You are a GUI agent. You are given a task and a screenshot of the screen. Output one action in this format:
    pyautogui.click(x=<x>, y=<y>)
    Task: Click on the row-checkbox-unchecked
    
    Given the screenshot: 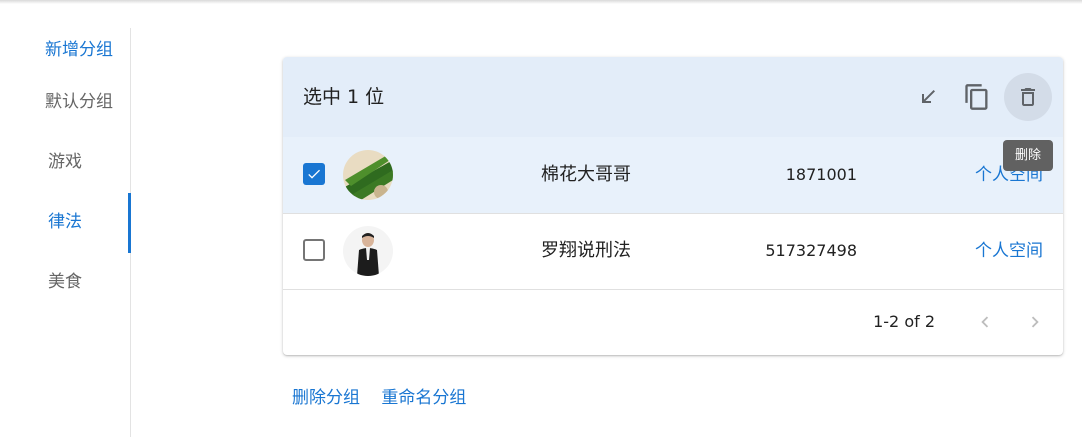 What is the action you would take?
    pyautogui.click(x=314, y=250)
    